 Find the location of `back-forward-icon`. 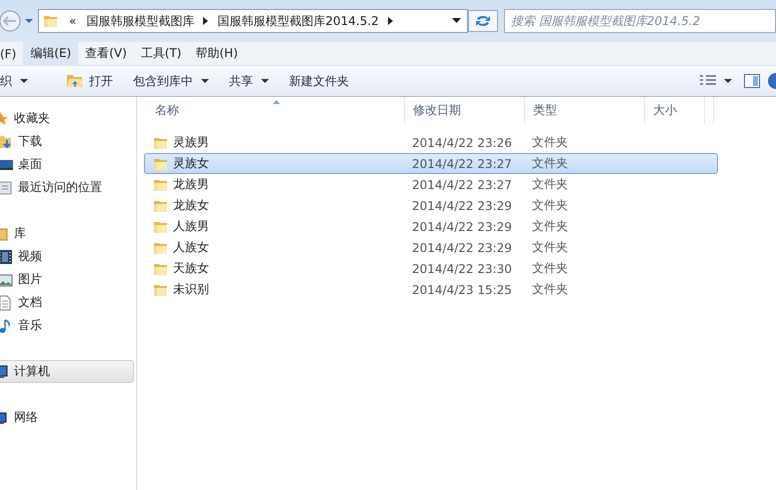

back-forward-icon is located at coordinates (17, 21).